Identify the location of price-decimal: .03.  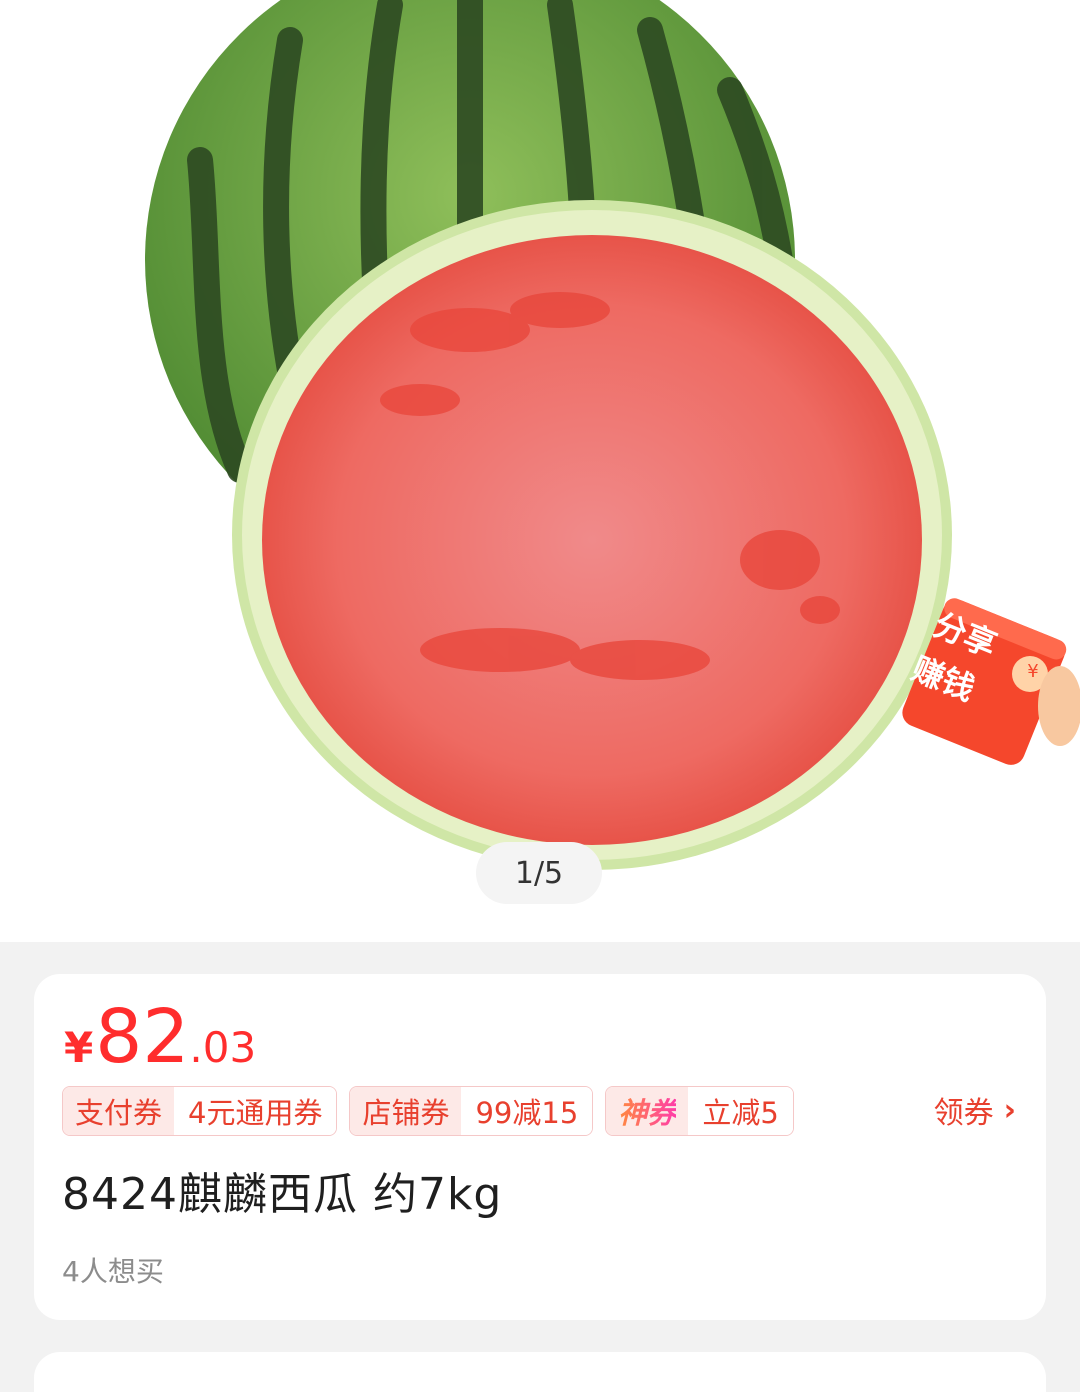
(223, 1047).